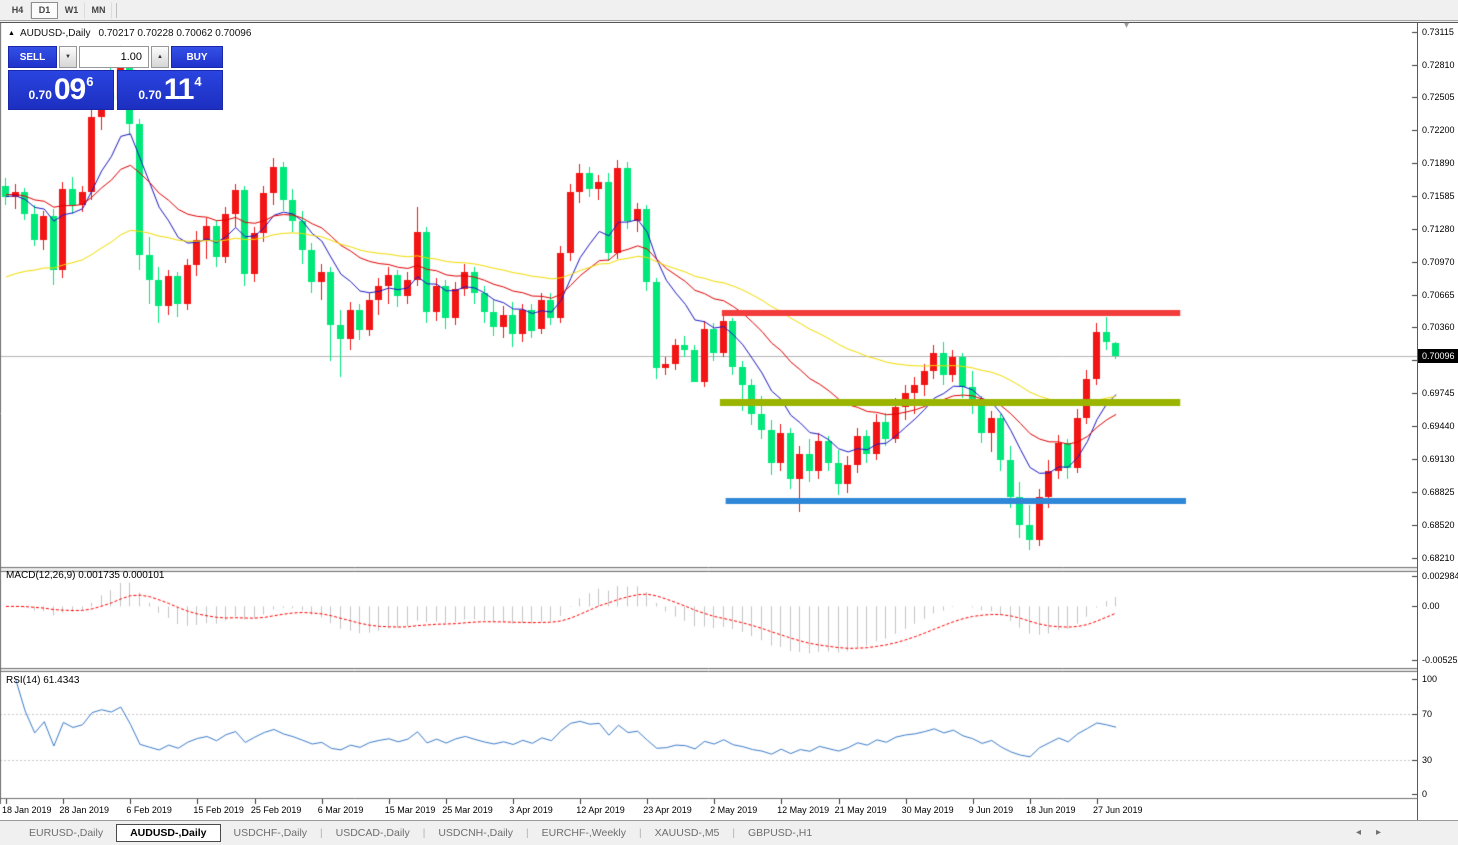 The height and width of the screenshot is (845, 1458). I want to click on date-tick-label: 18 Jan 2019, so click(27, 810).